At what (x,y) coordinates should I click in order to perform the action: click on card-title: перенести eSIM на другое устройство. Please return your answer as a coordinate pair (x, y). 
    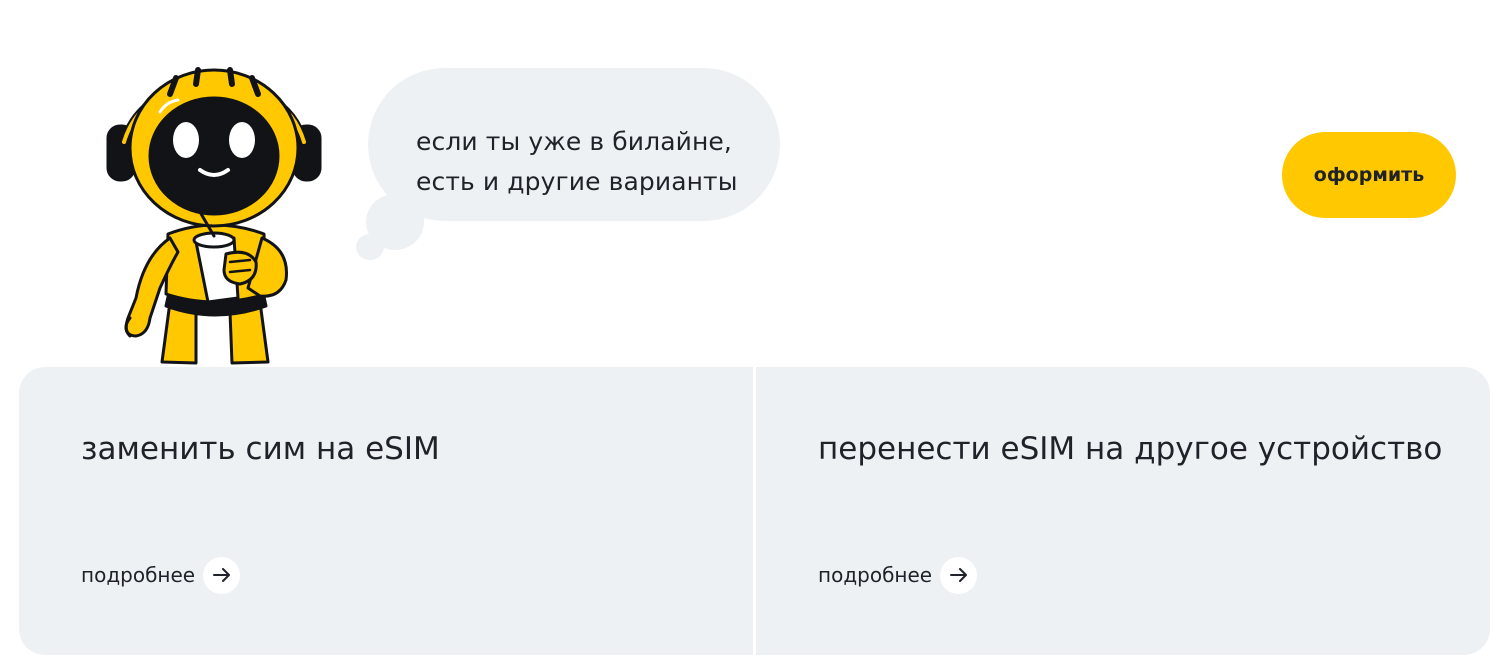
    Looking at the image, I should click on (1130, 449).